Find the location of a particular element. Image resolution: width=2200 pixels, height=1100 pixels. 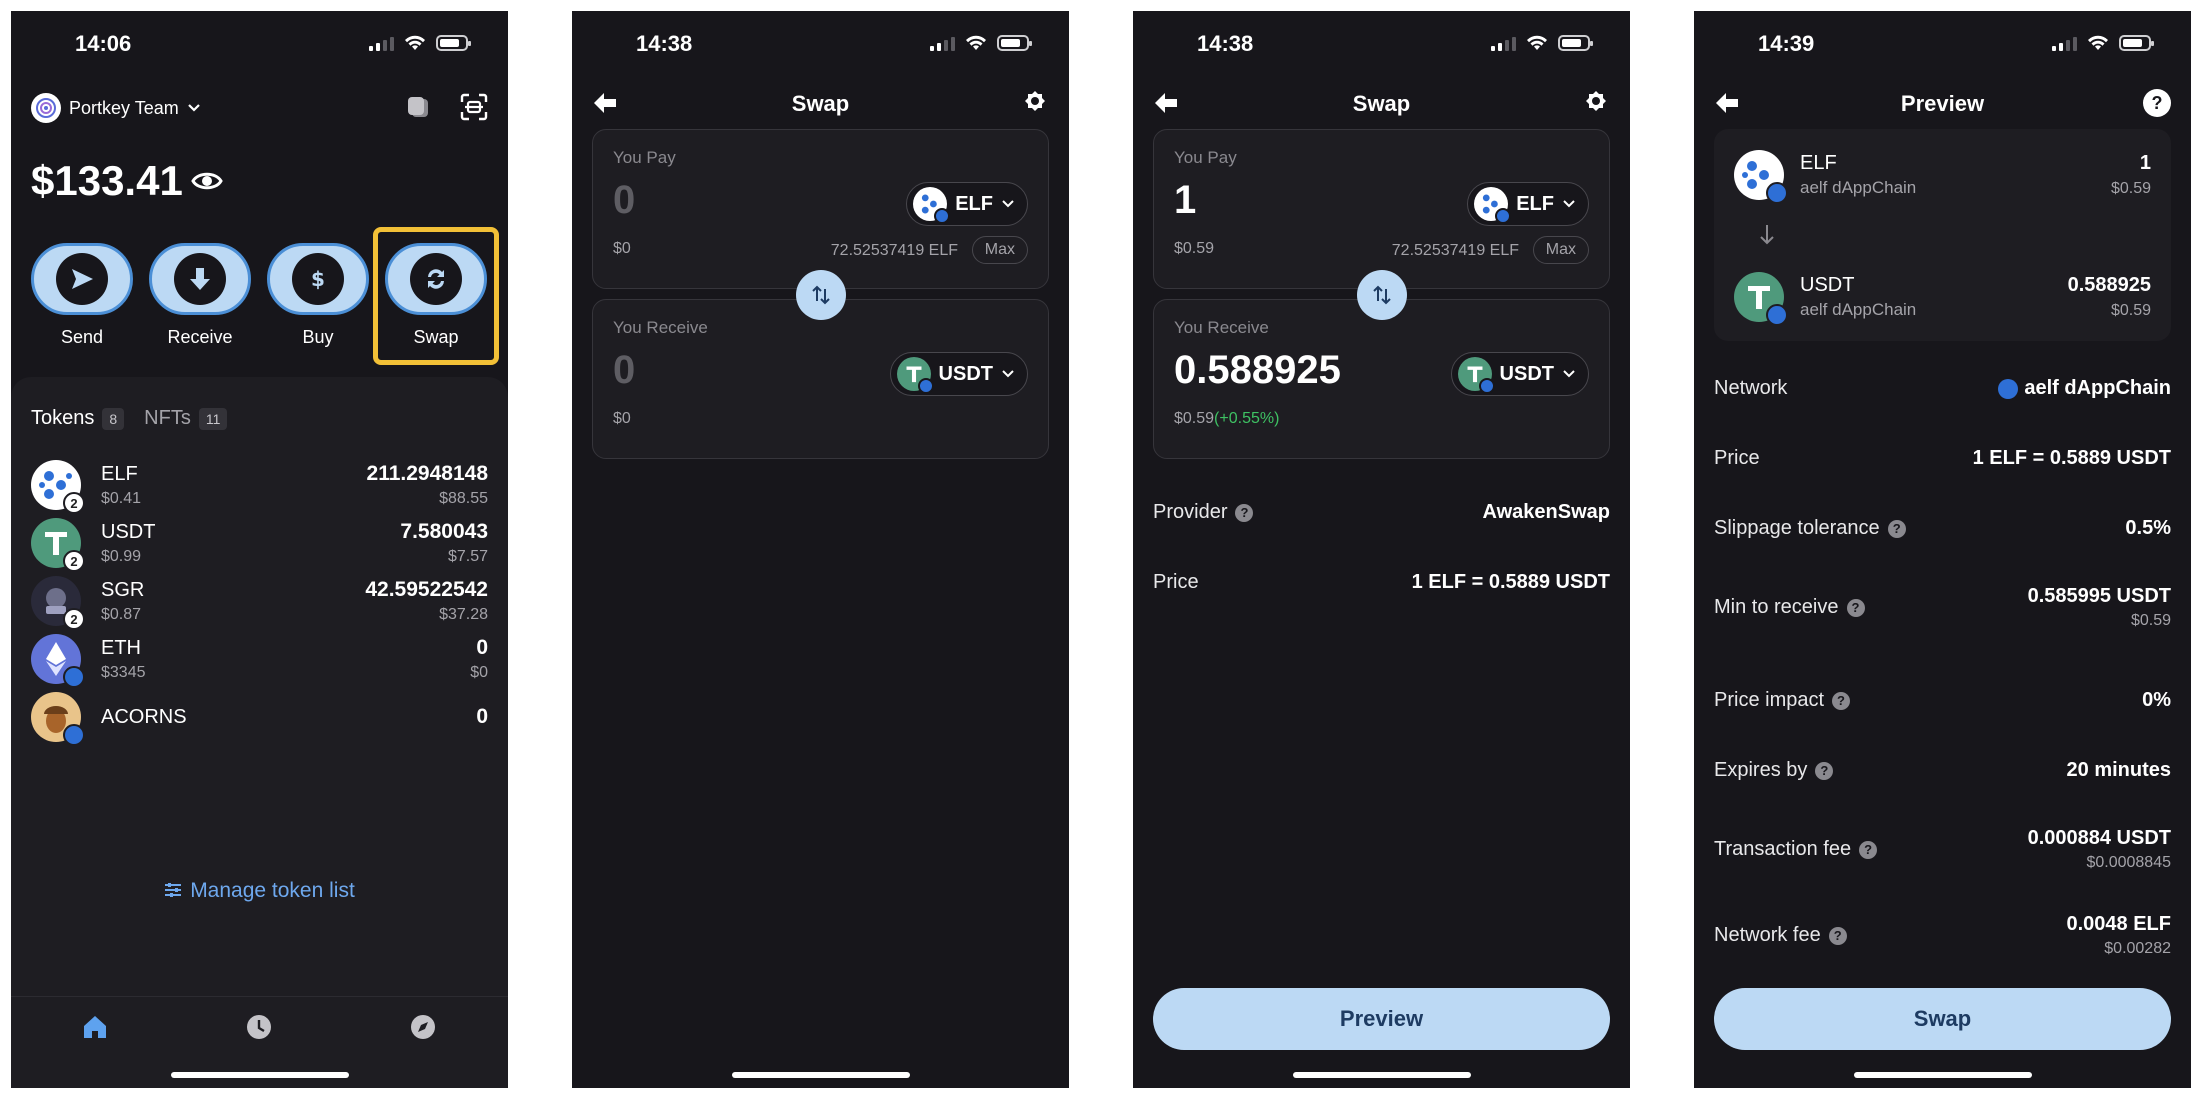

token-row-usdt: 2 USDT $0.99 7.580043 $7.57 is located at coordinates (259, 543).